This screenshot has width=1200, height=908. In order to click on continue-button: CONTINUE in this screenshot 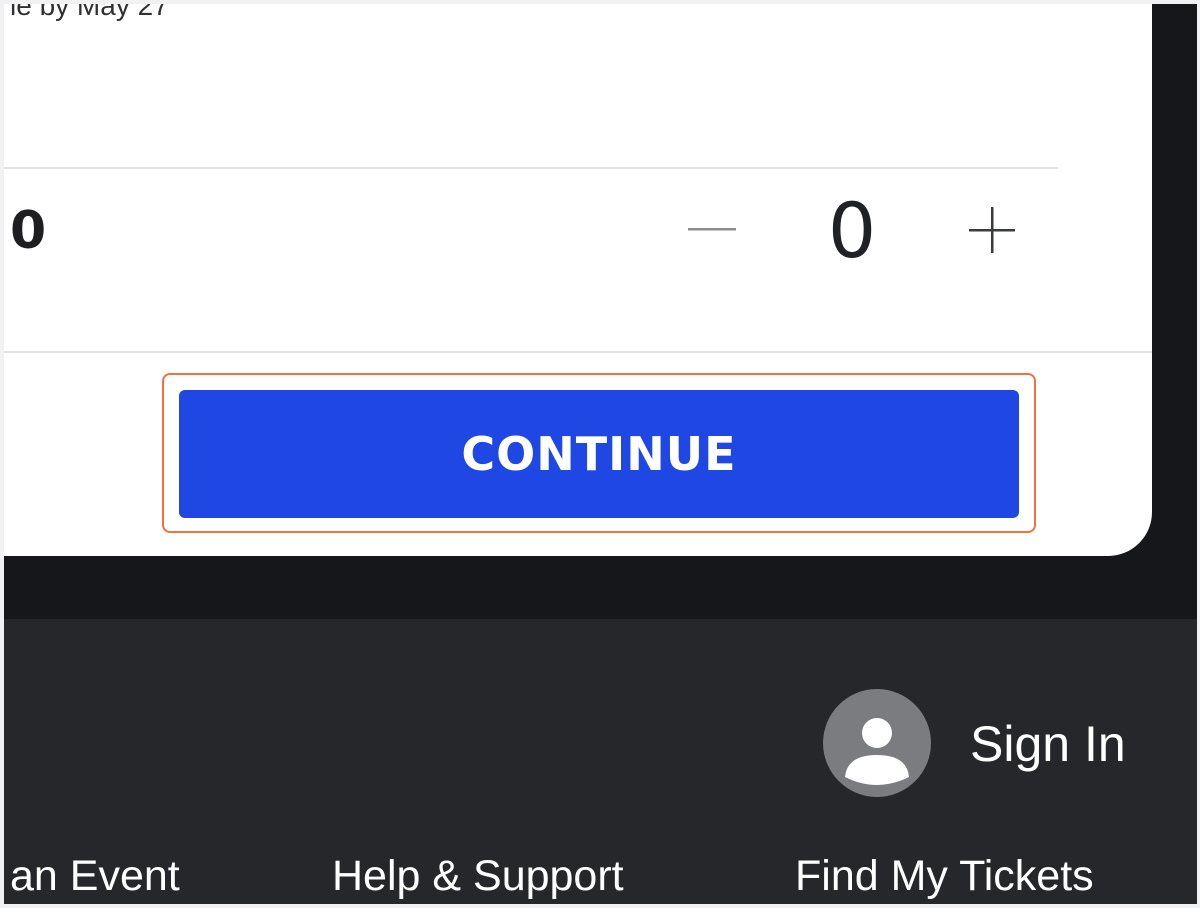, I will do `click(599, 454)`.